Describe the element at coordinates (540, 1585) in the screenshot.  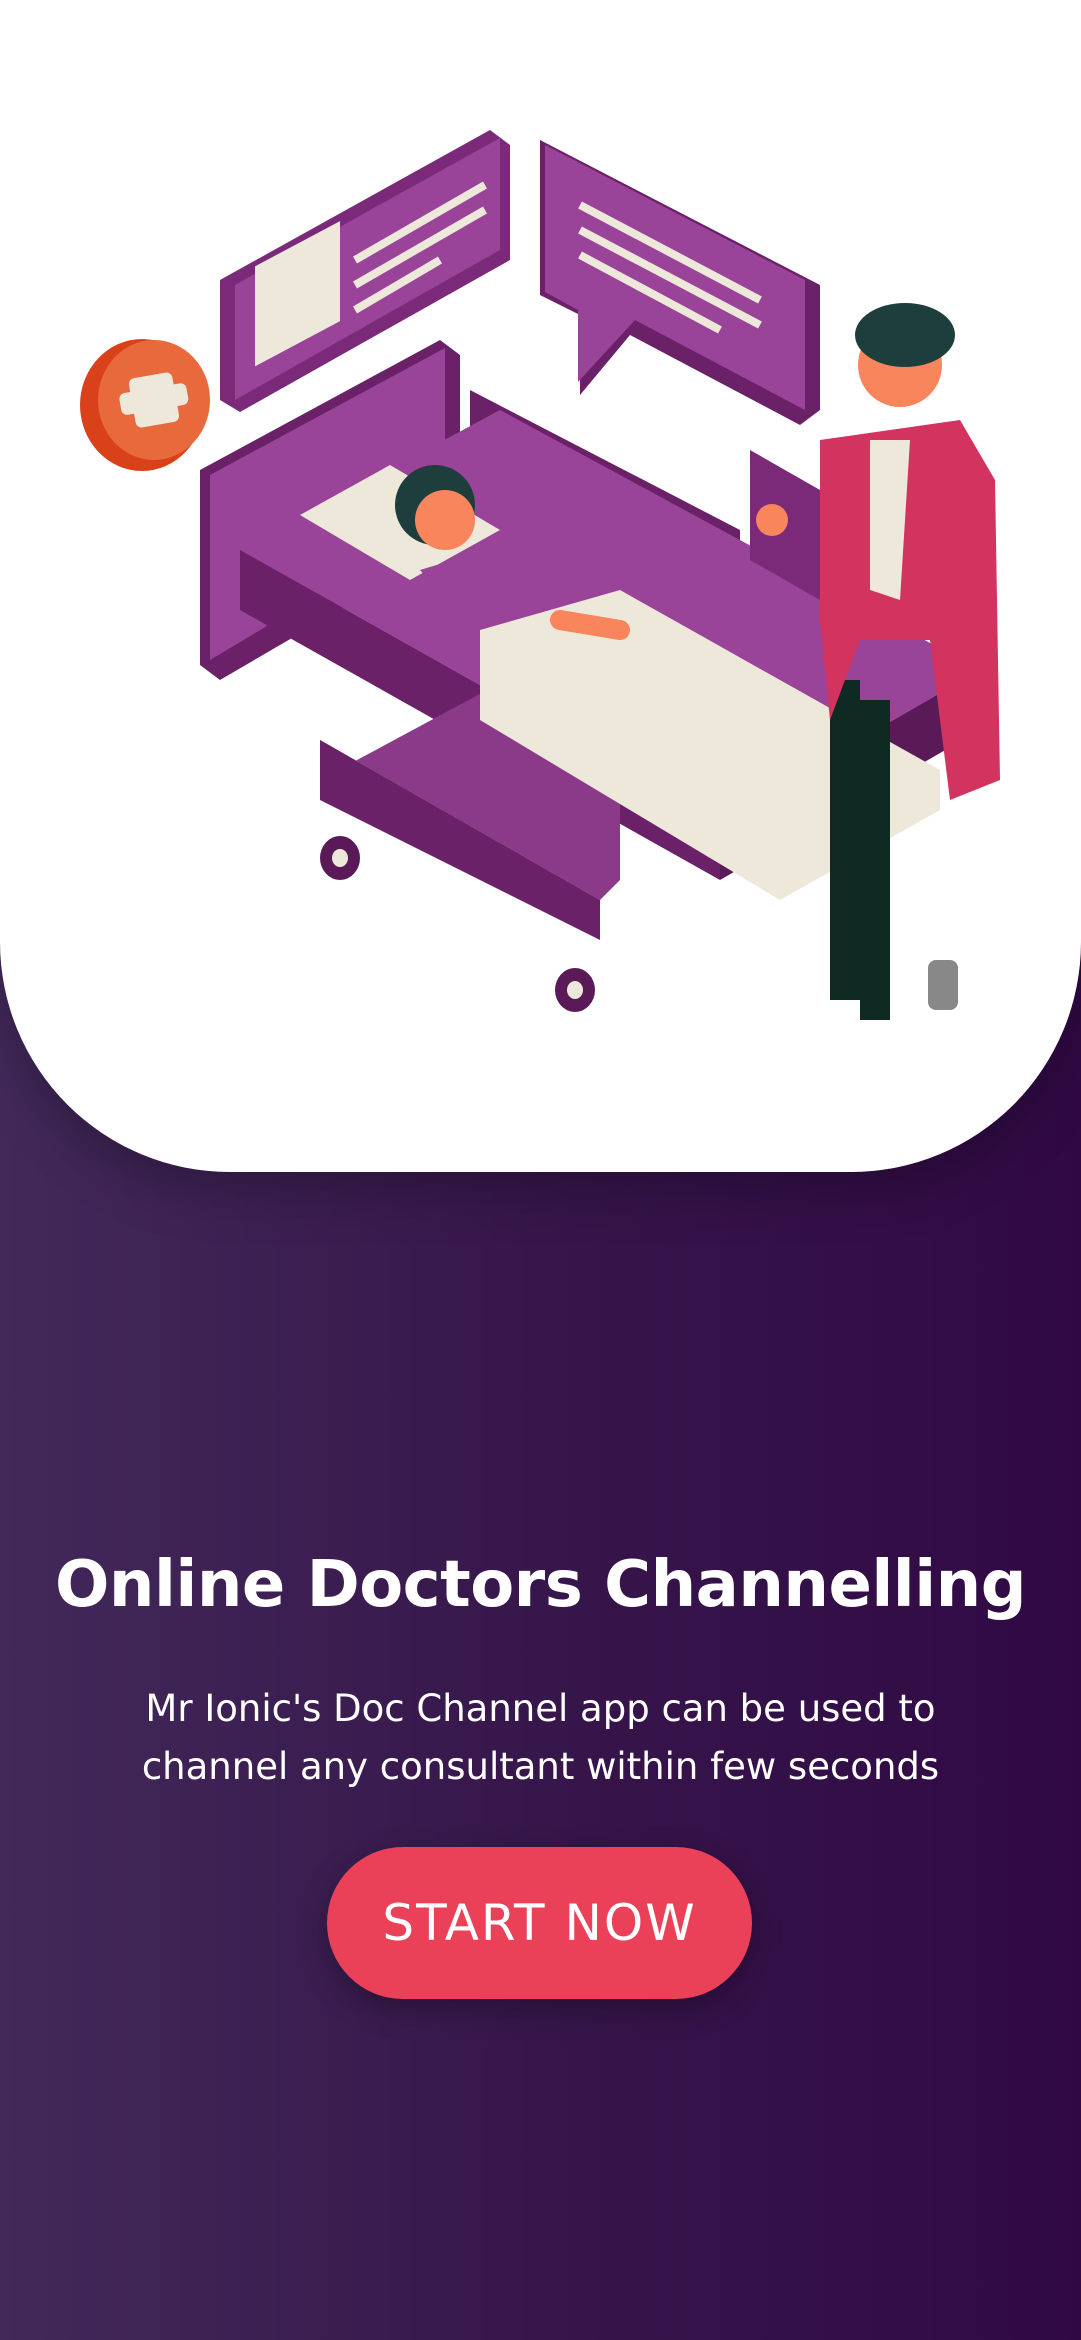
I see `page-title: Online Doctors Channelling` at that location.